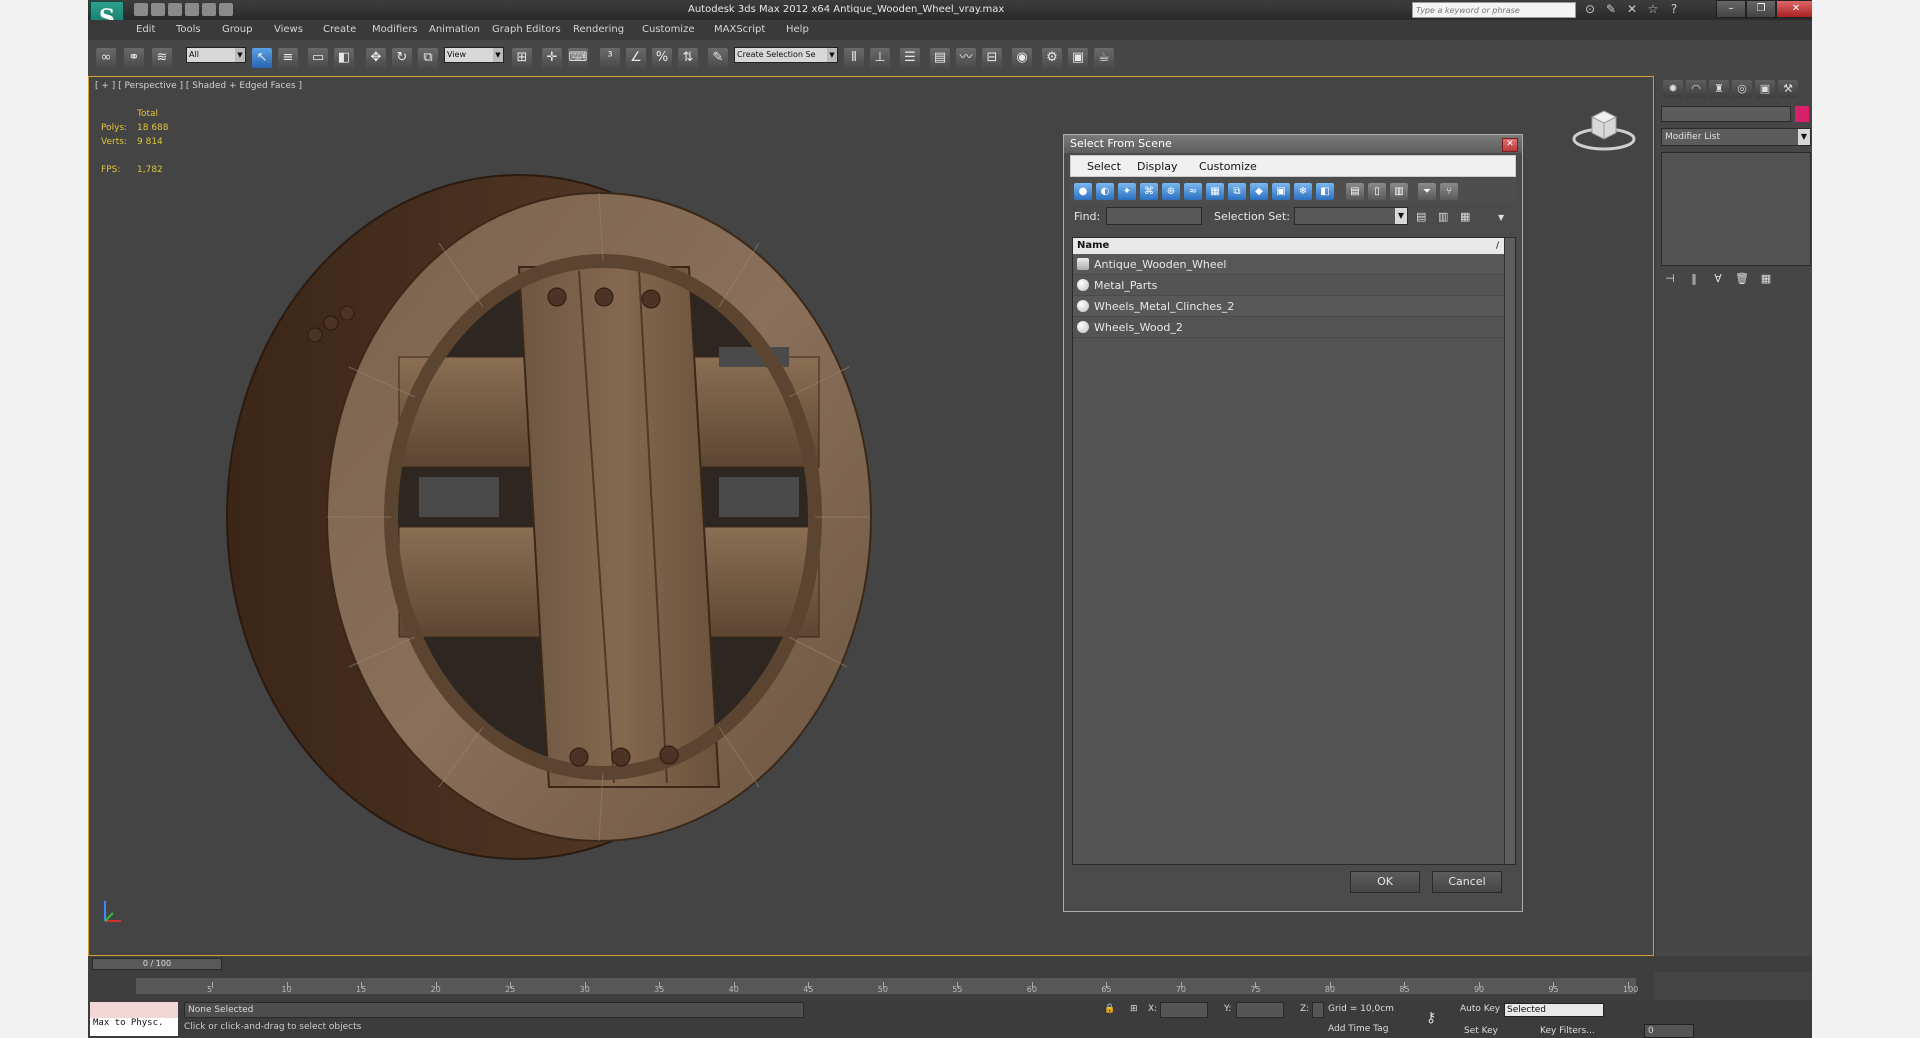  Describe the element at coordinates (1237, 191) in the screenshot. I see `display-xrefs-icon: ⧉` at that location.